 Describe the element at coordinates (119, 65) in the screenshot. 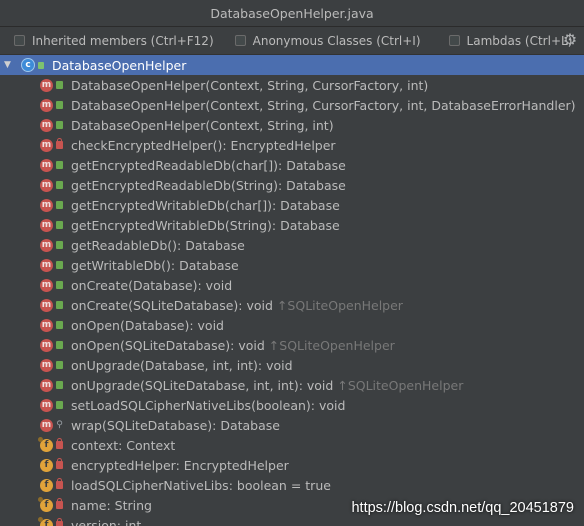

I see `root-class-label: DatabaseOpenHelper` at that location.